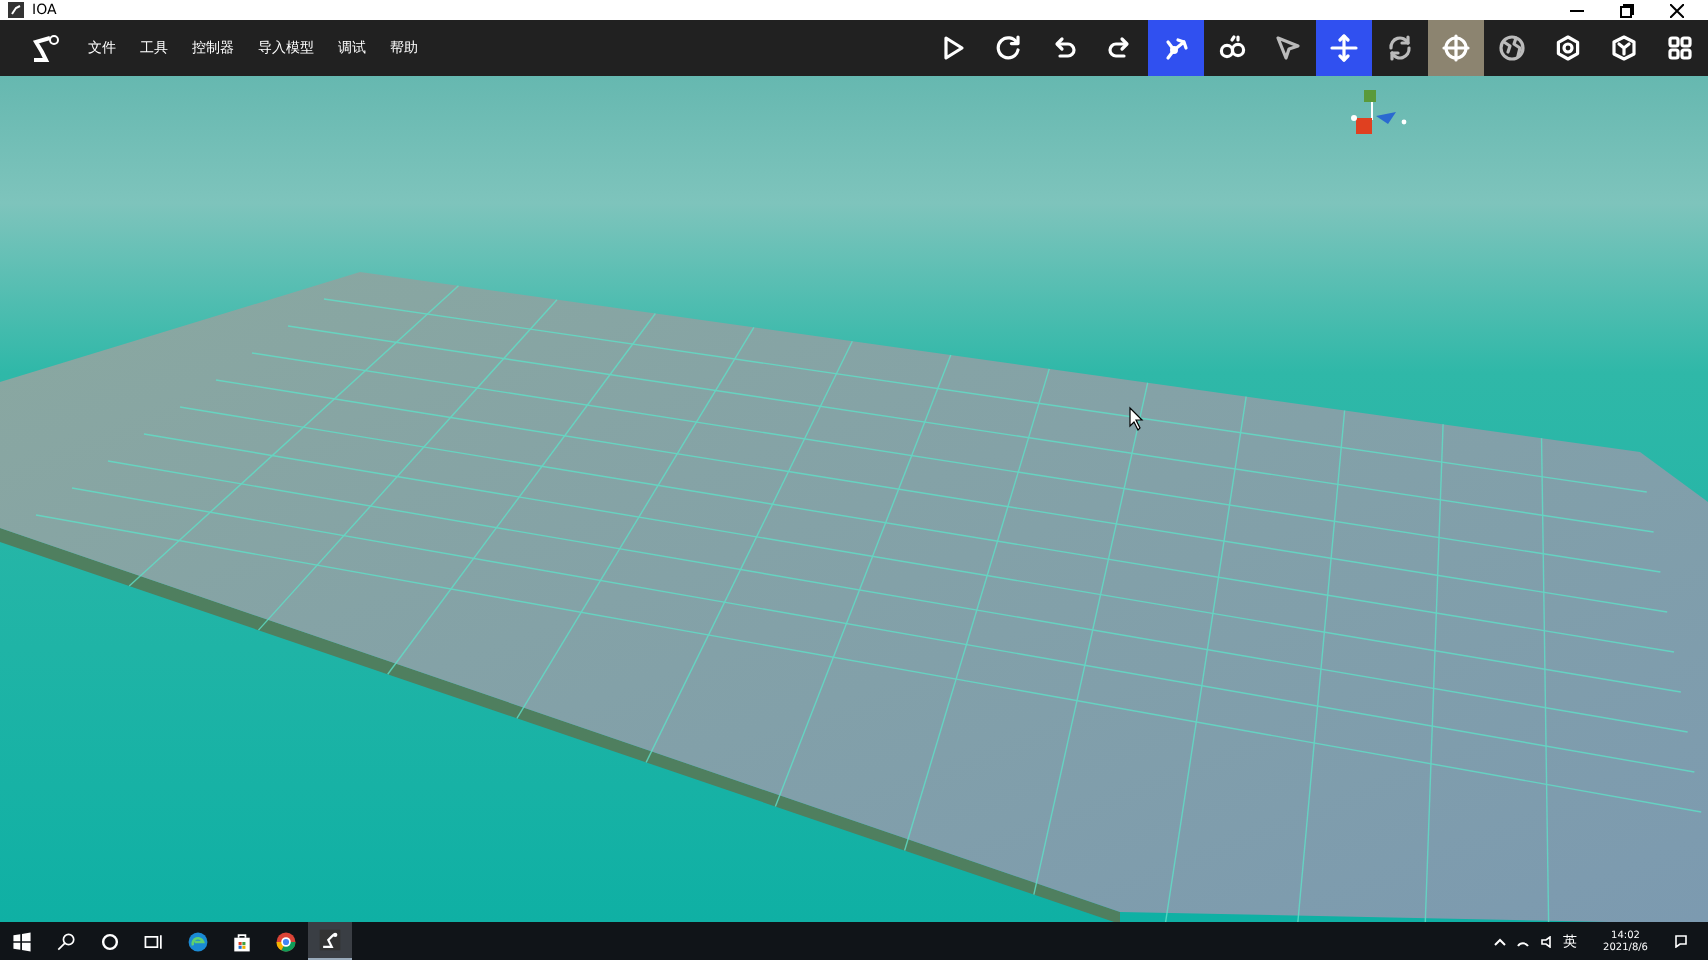  What do you see at coordinates (1232, 48) in the screenshot?
I see `gears-icon` at bounding box center [1232, 48].